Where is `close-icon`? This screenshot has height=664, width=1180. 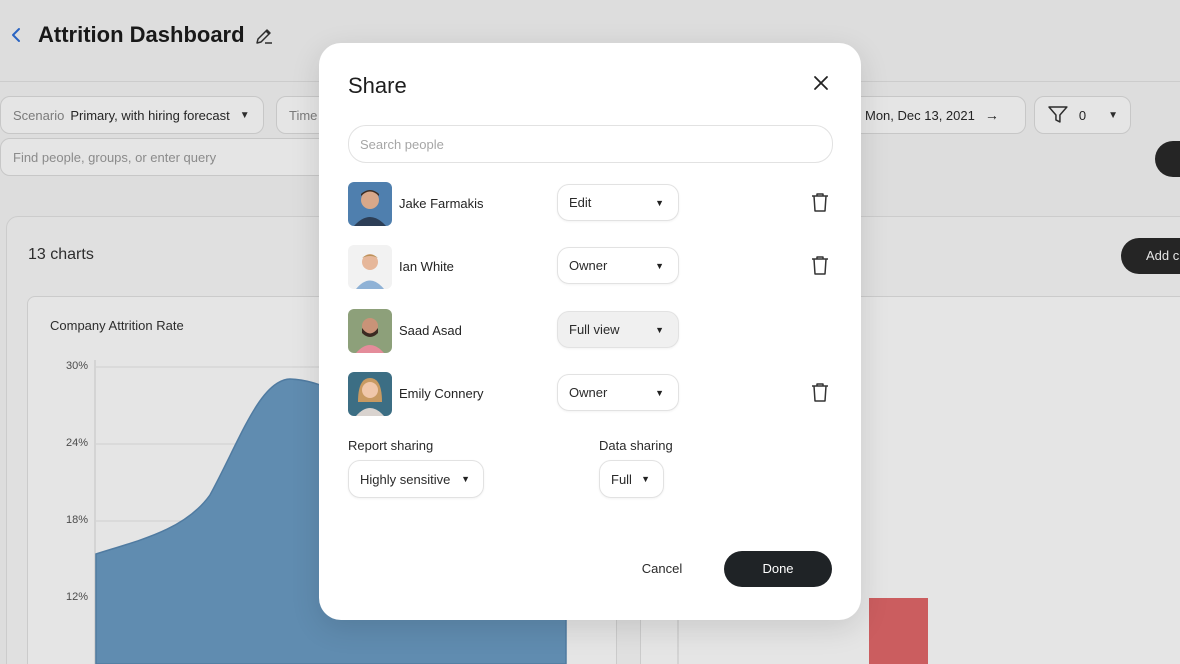
close-icon is located at coordinates (821, 83).